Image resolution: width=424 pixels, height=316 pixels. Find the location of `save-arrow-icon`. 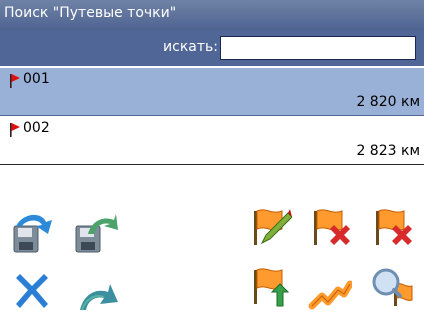

save-arrow-icon is located at coordinates (32, 234).